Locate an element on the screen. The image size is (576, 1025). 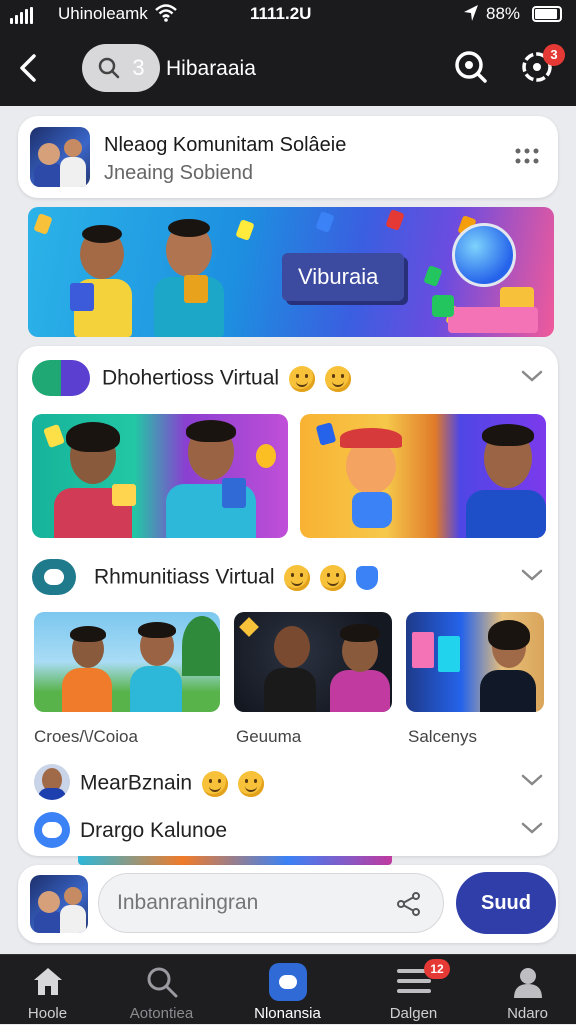
scroll-preview-strip is located at coordinates (235, 860).